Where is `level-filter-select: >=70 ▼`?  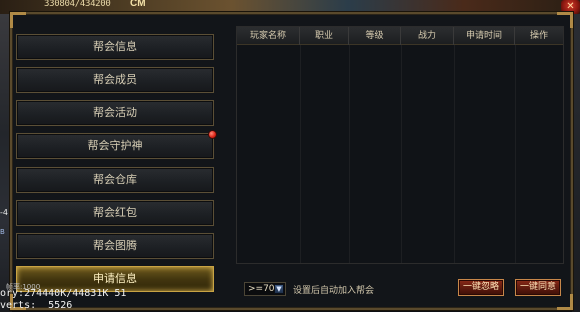 level-filter-select: >=70 ▼ is located at coordinates (265, 289).